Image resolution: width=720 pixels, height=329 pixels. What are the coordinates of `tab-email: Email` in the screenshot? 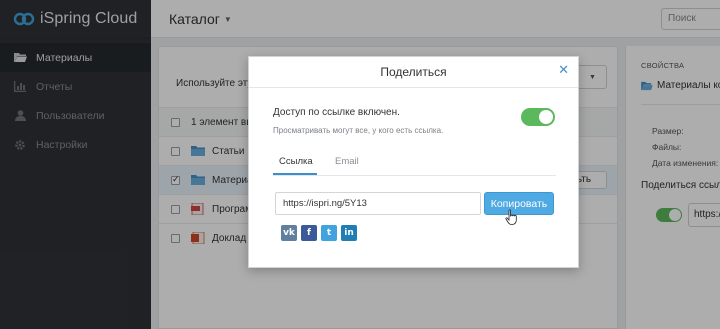 It's located at (347, 161).